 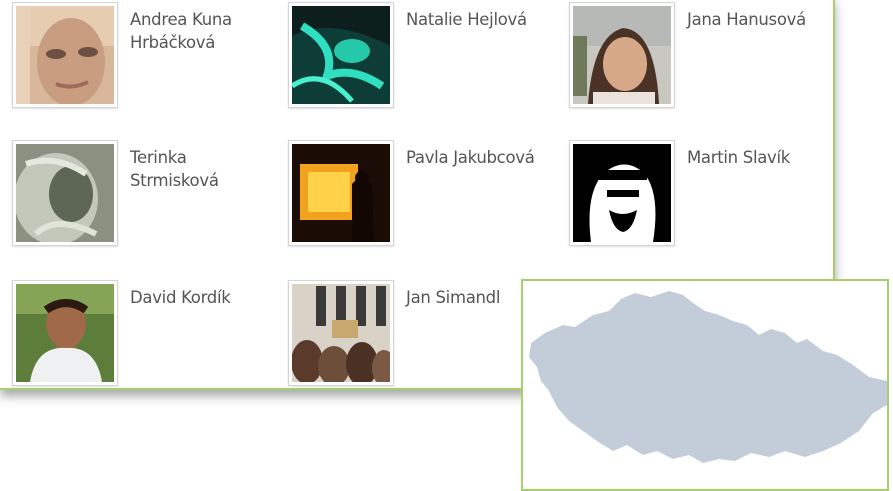 I want to click on friend-name-link: Terinka Strmisková, so click(x=200, y=169).